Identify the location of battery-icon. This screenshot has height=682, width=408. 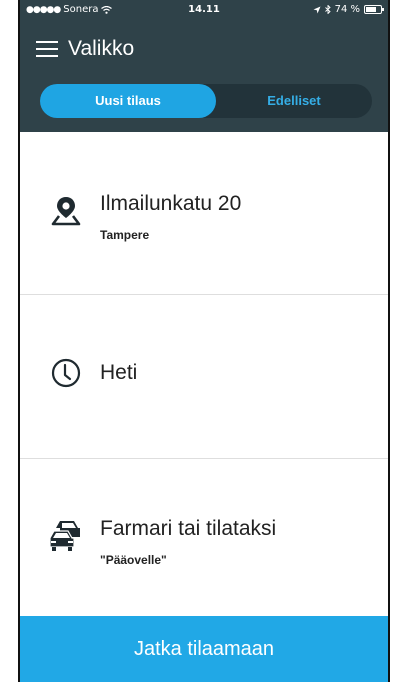
(374, 9).